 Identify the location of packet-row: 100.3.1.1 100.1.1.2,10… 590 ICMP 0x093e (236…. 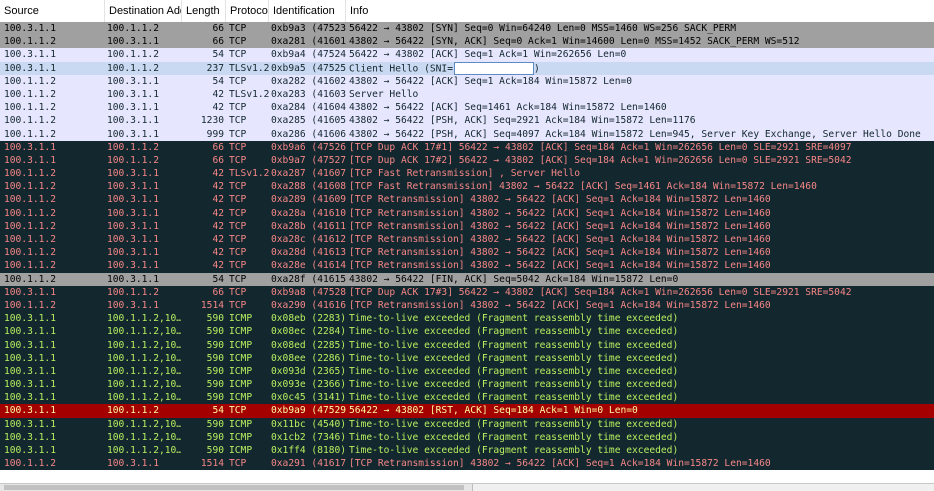
(467, 385).